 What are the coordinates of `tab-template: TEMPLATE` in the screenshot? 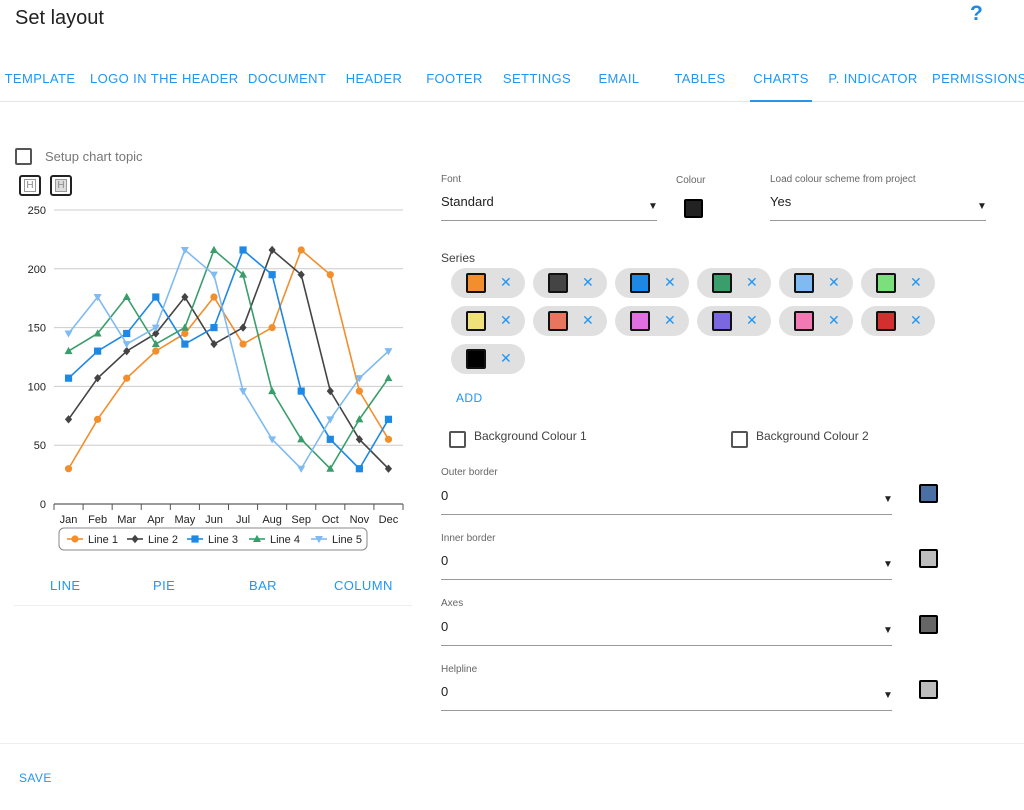 It's located at (40, 79).